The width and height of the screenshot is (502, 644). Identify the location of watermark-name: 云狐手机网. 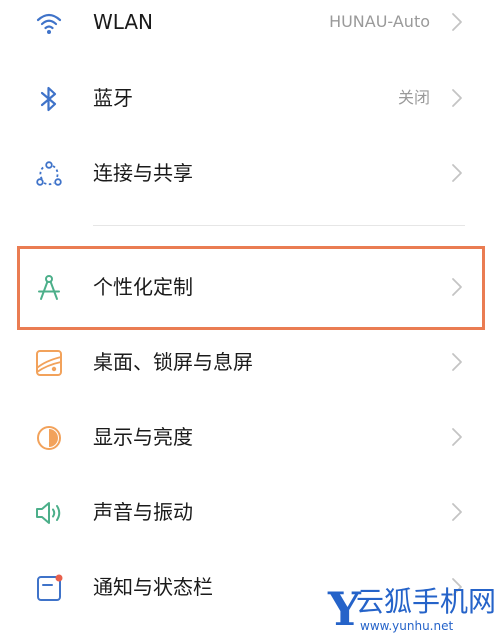
(426, 601).